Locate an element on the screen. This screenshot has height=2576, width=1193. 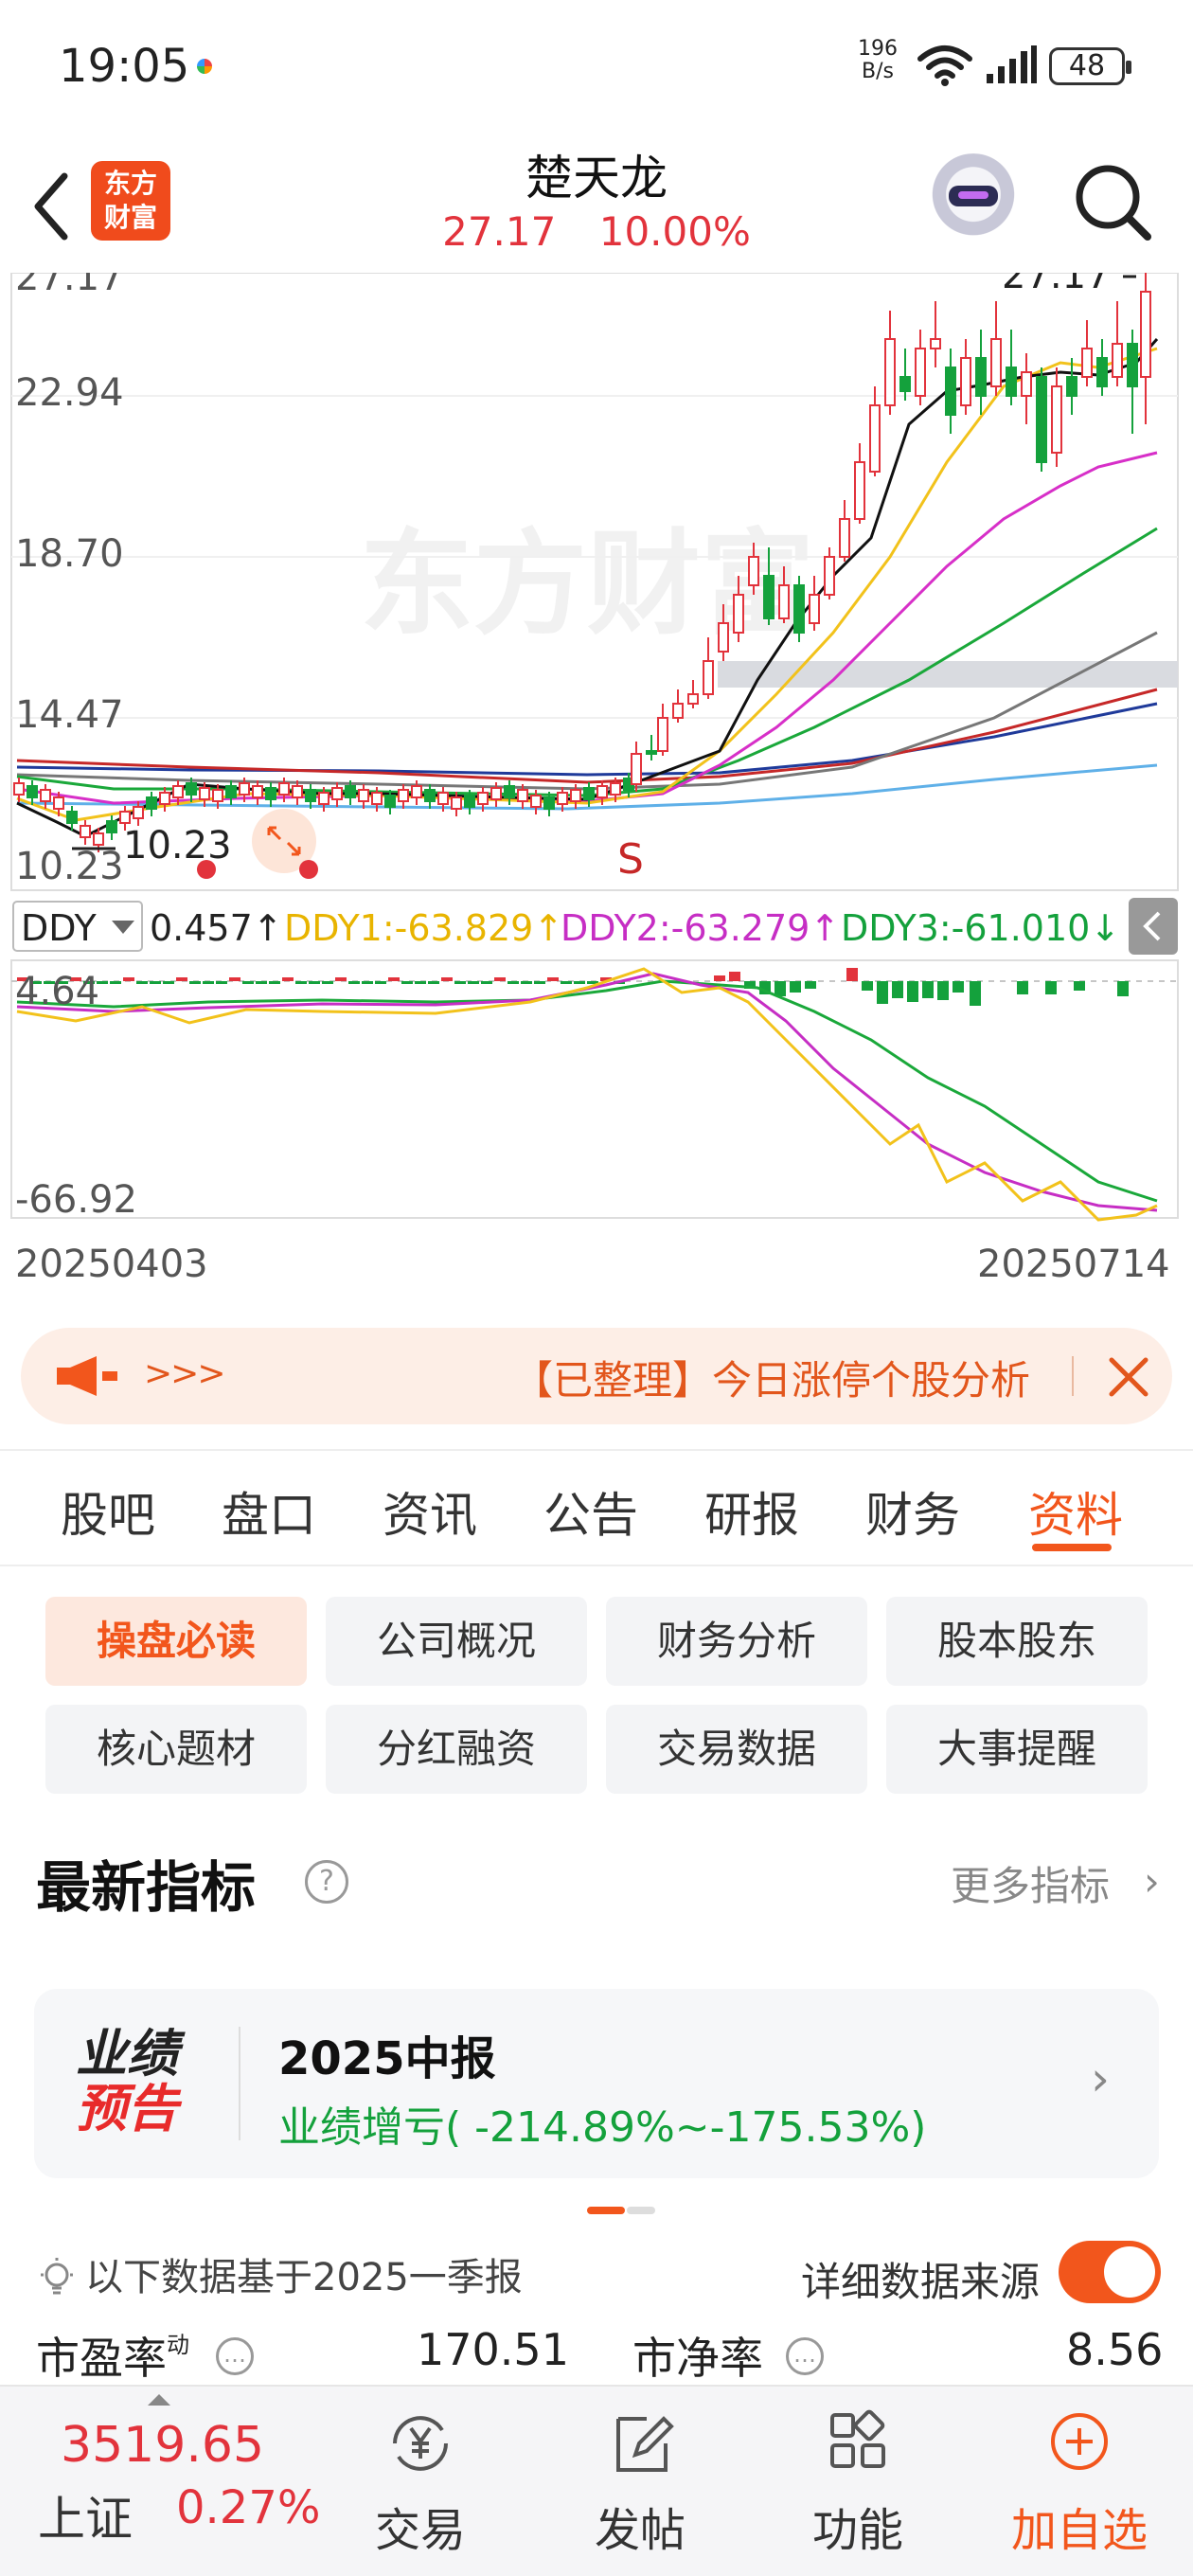
earnings-forecast-badge: 业绩 预告 is located at coordinates (127, 2081).